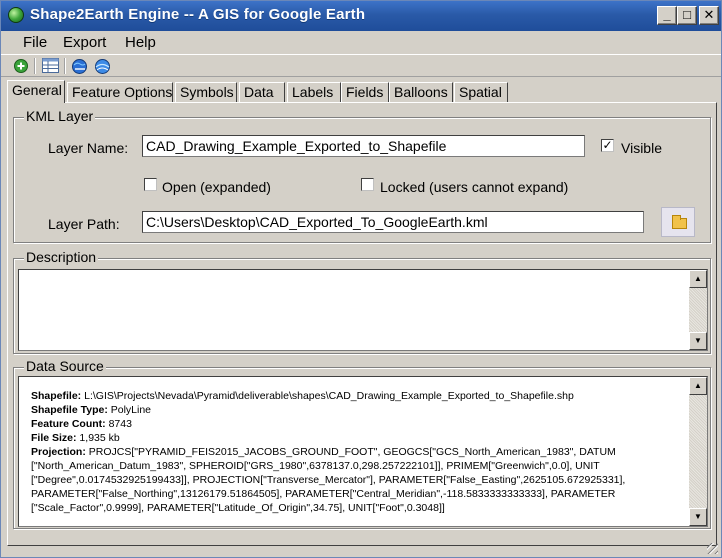 The height and width of the screenshot is (558, 722). What do you see at coordinates (54, 438) in the screenshot?
I see `file-size-label: File Size:` at bounding box center [54, 438].